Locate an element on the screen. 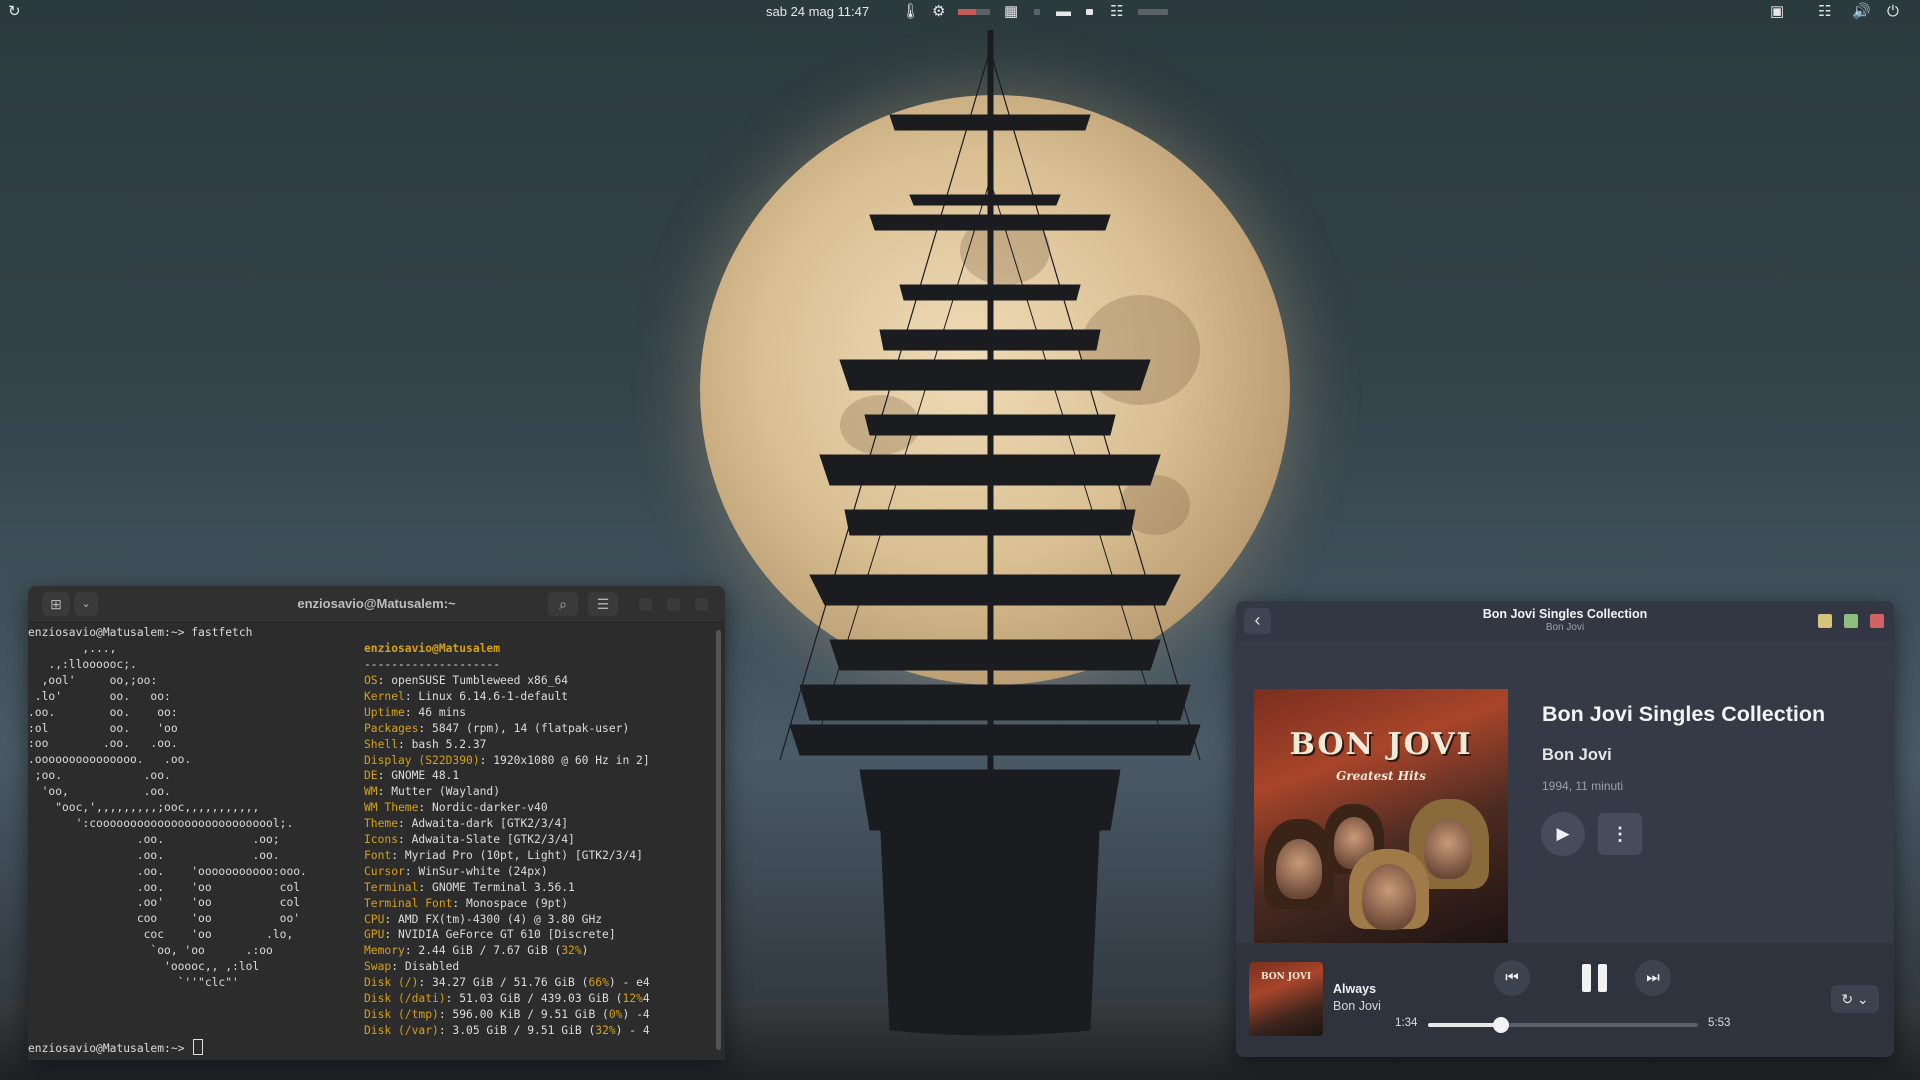  previous-track-button: ⏮ is located at coordinates (1512, 978).